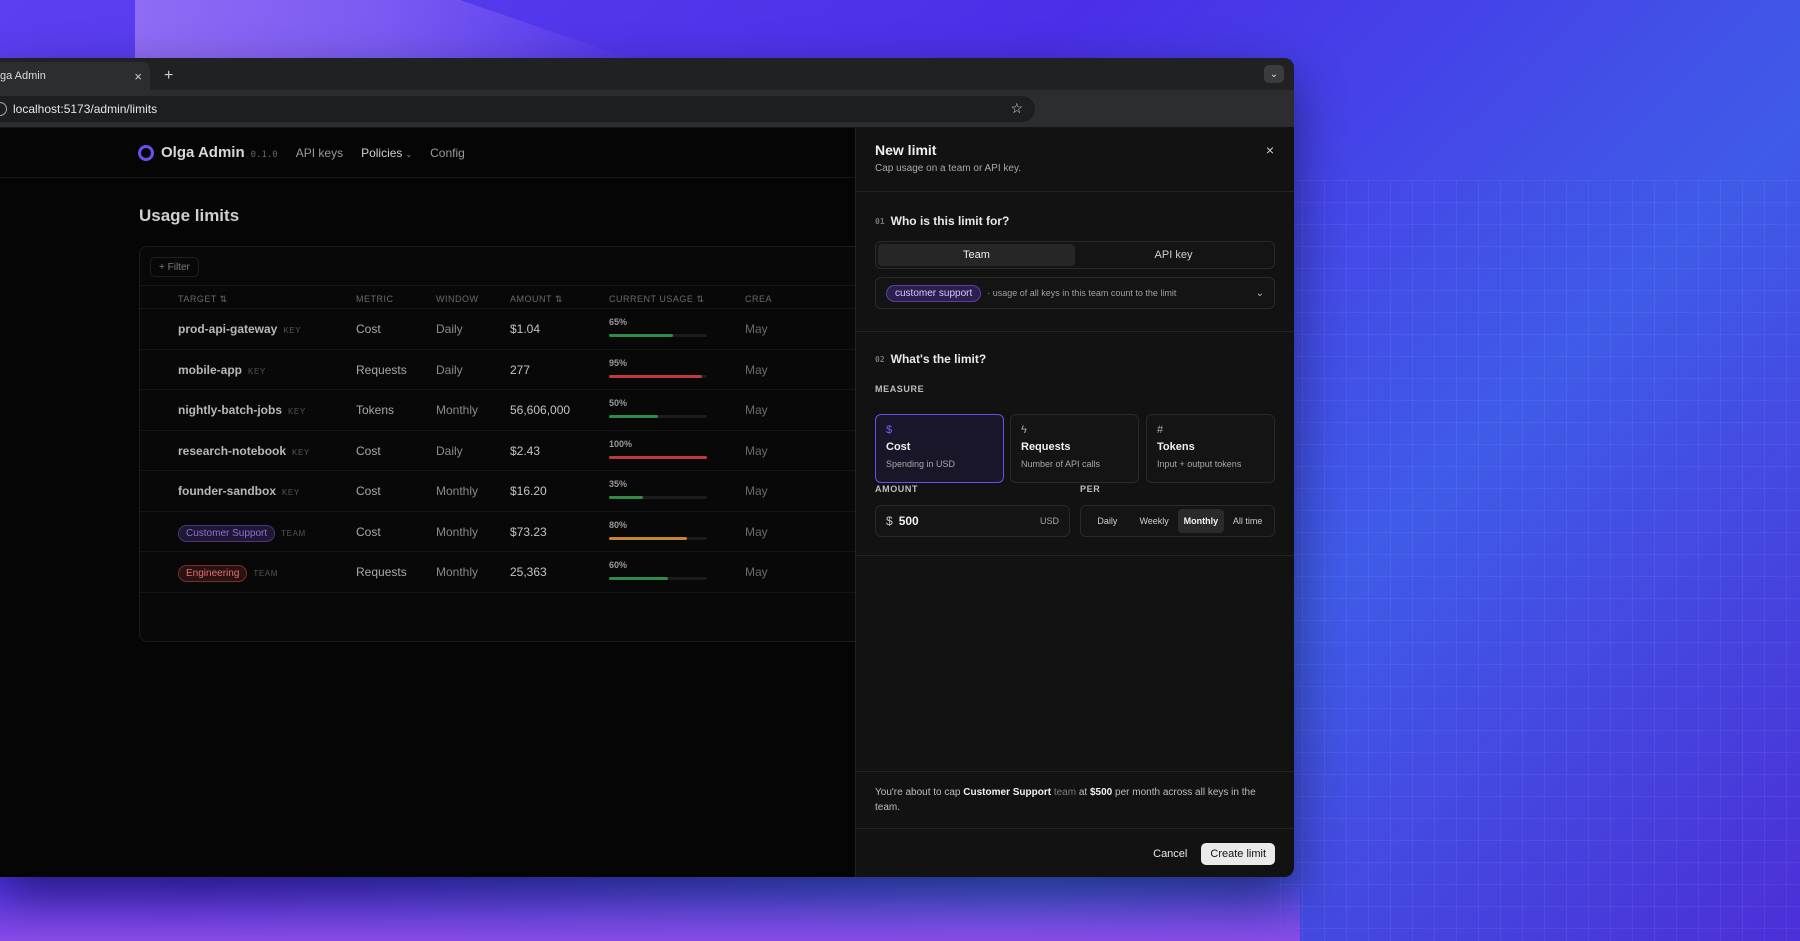 The image size is (1800, 941). Describe the element at coordinates (1074, 448) in the screenshot. I see `measure-requests-card: ϟ Requests Number of API calls` at that location.